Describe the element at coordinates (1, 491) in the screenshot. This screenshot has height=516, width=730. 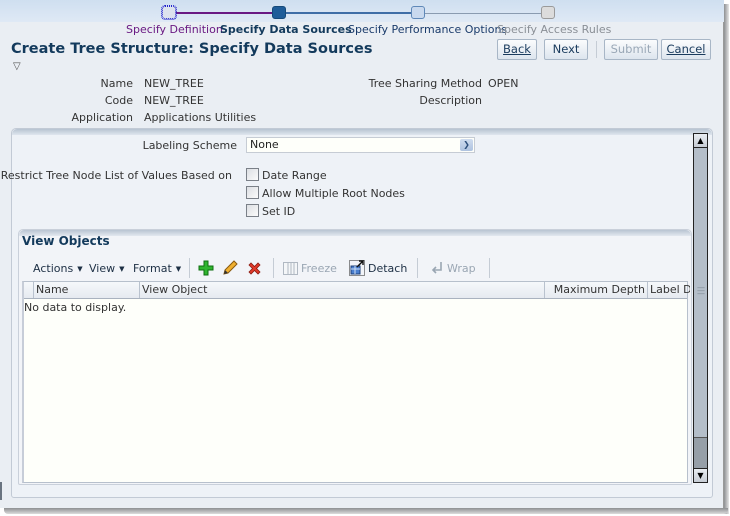
I see `left-edge-marker` at that location.